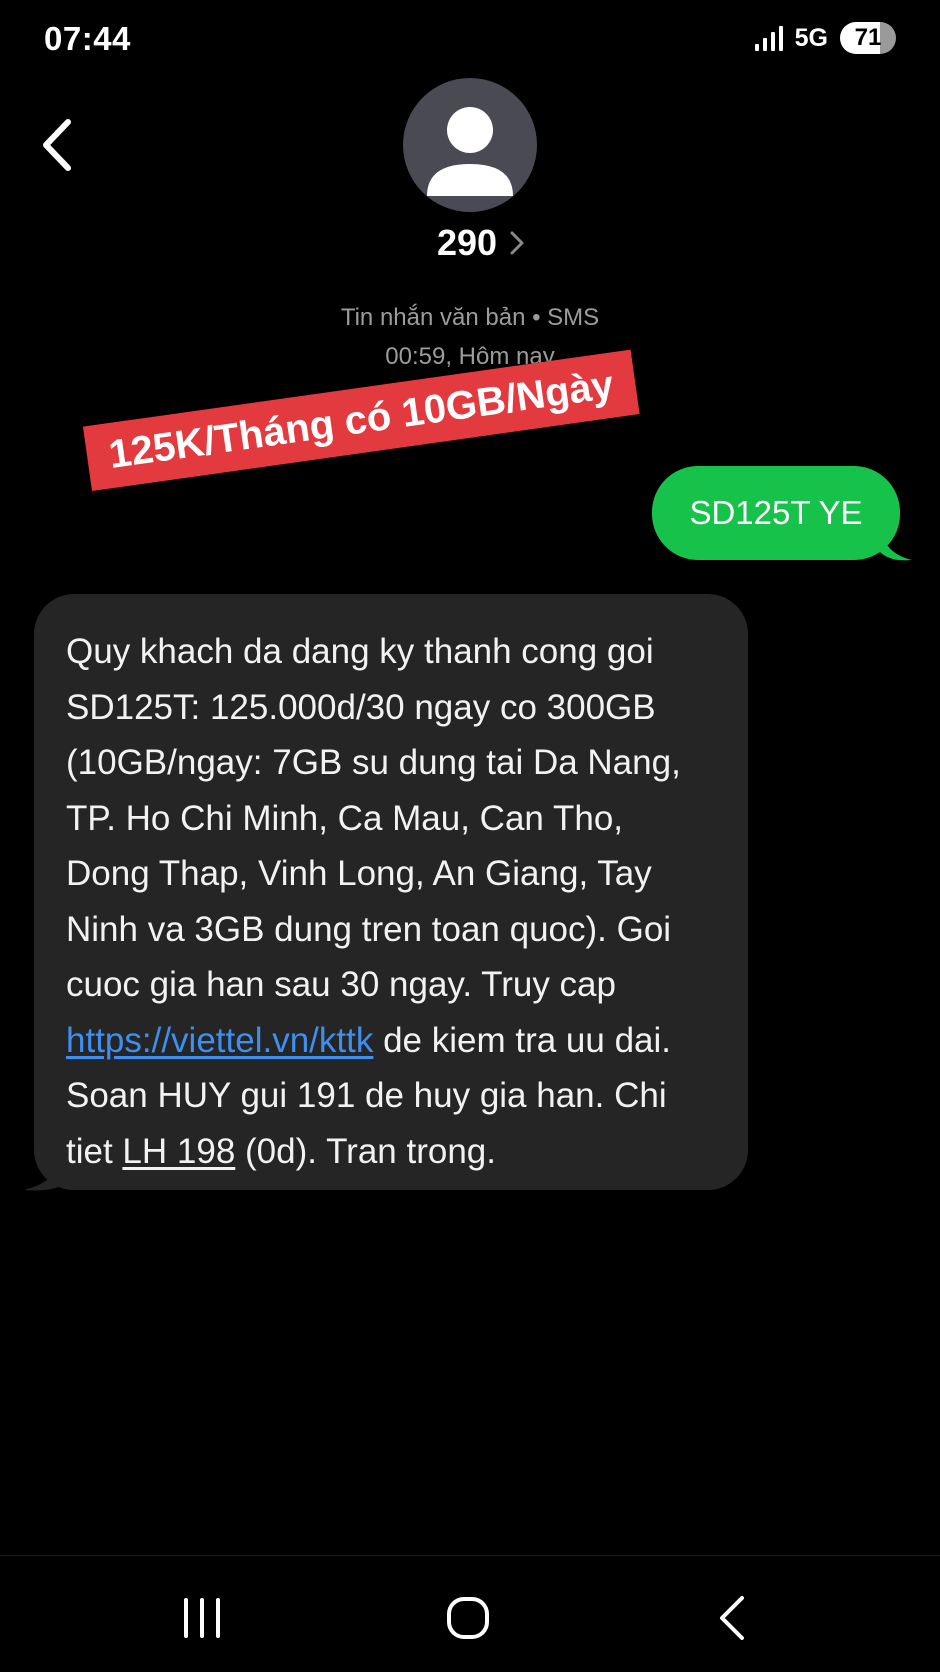 The image size is (940, 1672). What do you see at coordinates (470, 356) in the screenshot?
I see `message-timestamp: 00:59, Hôm nay` at bounding box center [470, 356].